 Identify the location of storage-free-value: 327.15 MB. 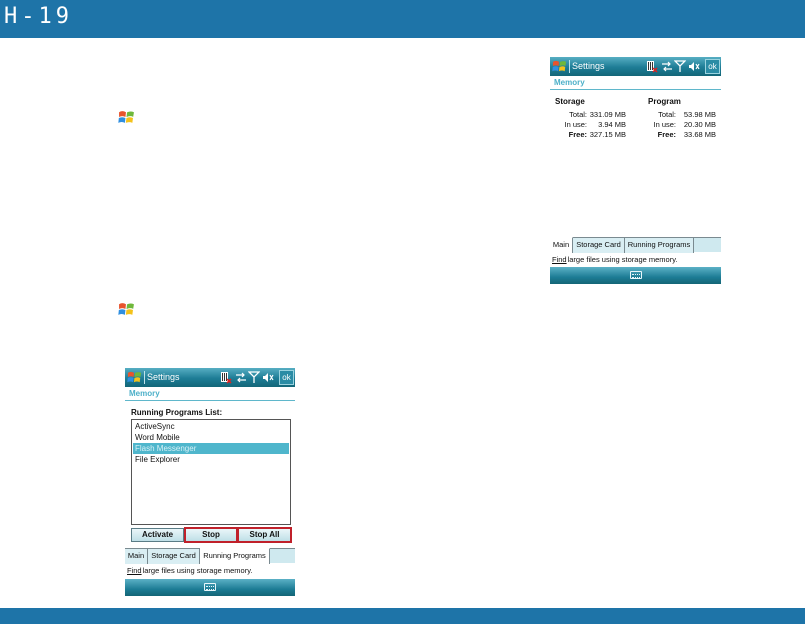
(607, 134).